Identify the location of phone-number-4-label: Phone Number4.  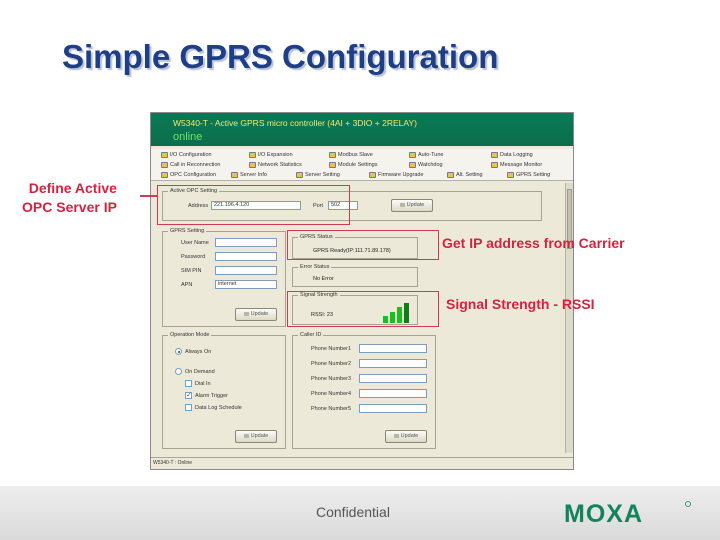
(331, 394).